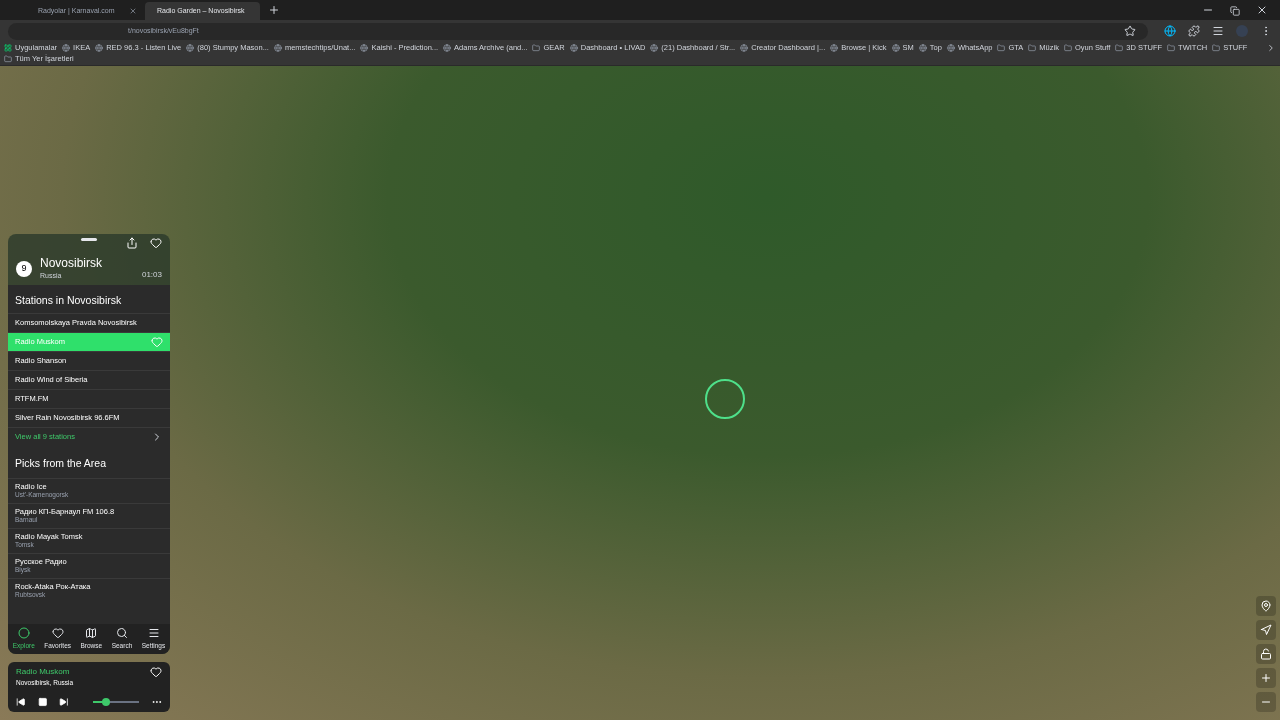 The height and width of the screenshot is (720, 1280). What do you see at coordinates (1235, 11) in the screenshot?
I see `restore-icon` at bounding box center [1235, 11].